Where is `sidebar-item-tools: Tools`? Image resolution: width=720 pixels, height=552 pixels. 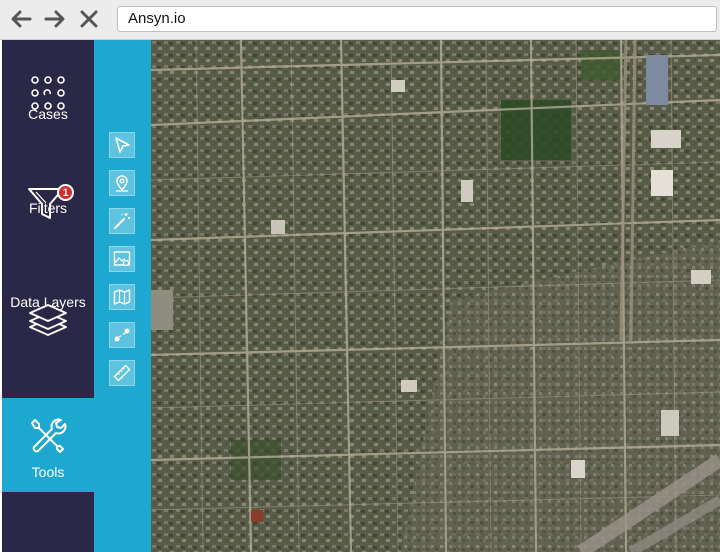
sidebar-item-tools: Tools is located at coordinates (48, 445).